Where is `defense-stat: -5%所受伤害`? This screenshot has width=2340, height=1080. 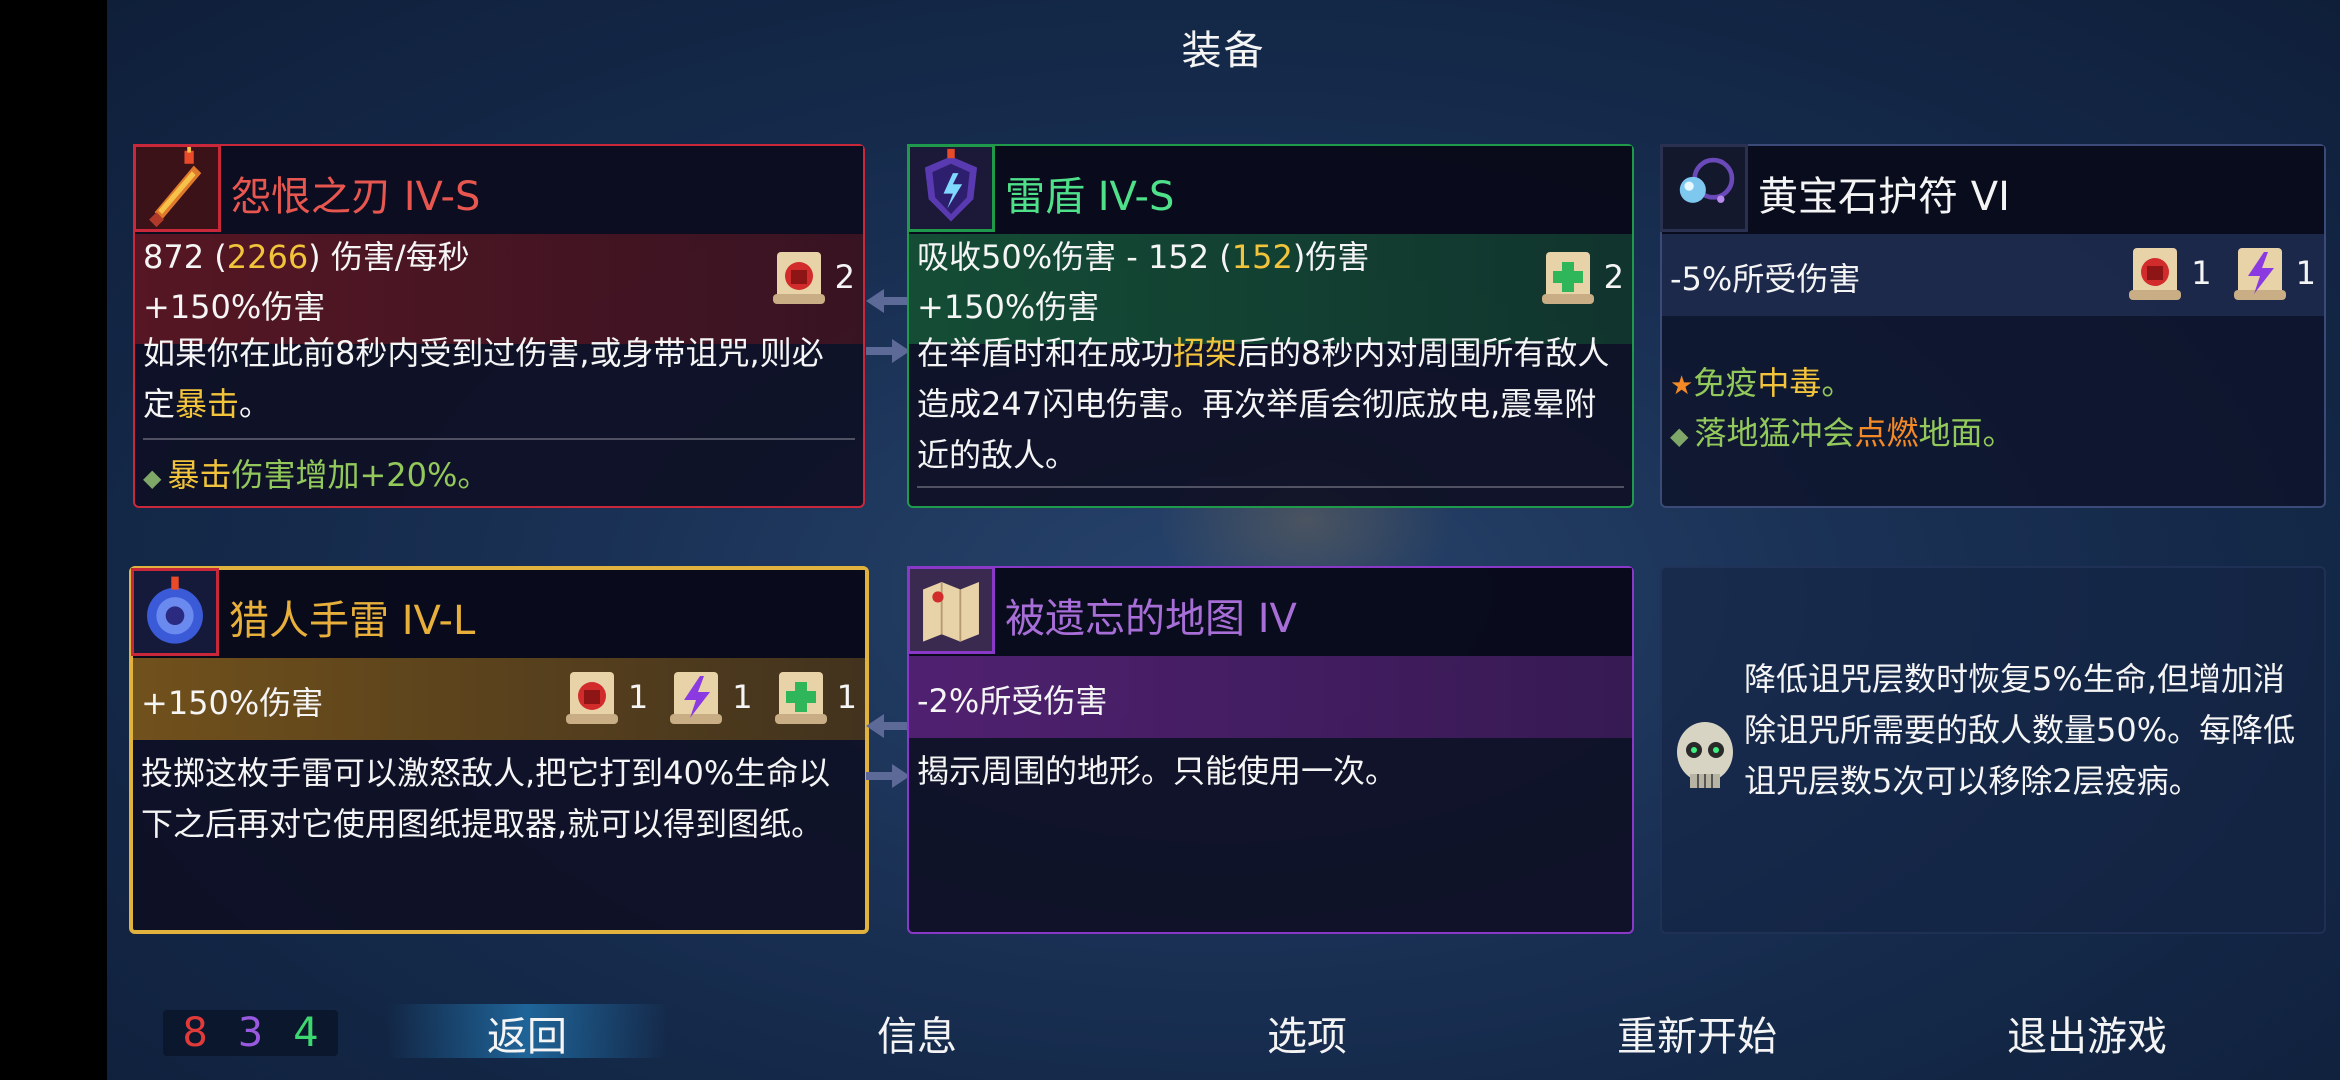 defense-stat: -5%所受伤害 is located at coordinates (1765, 279).